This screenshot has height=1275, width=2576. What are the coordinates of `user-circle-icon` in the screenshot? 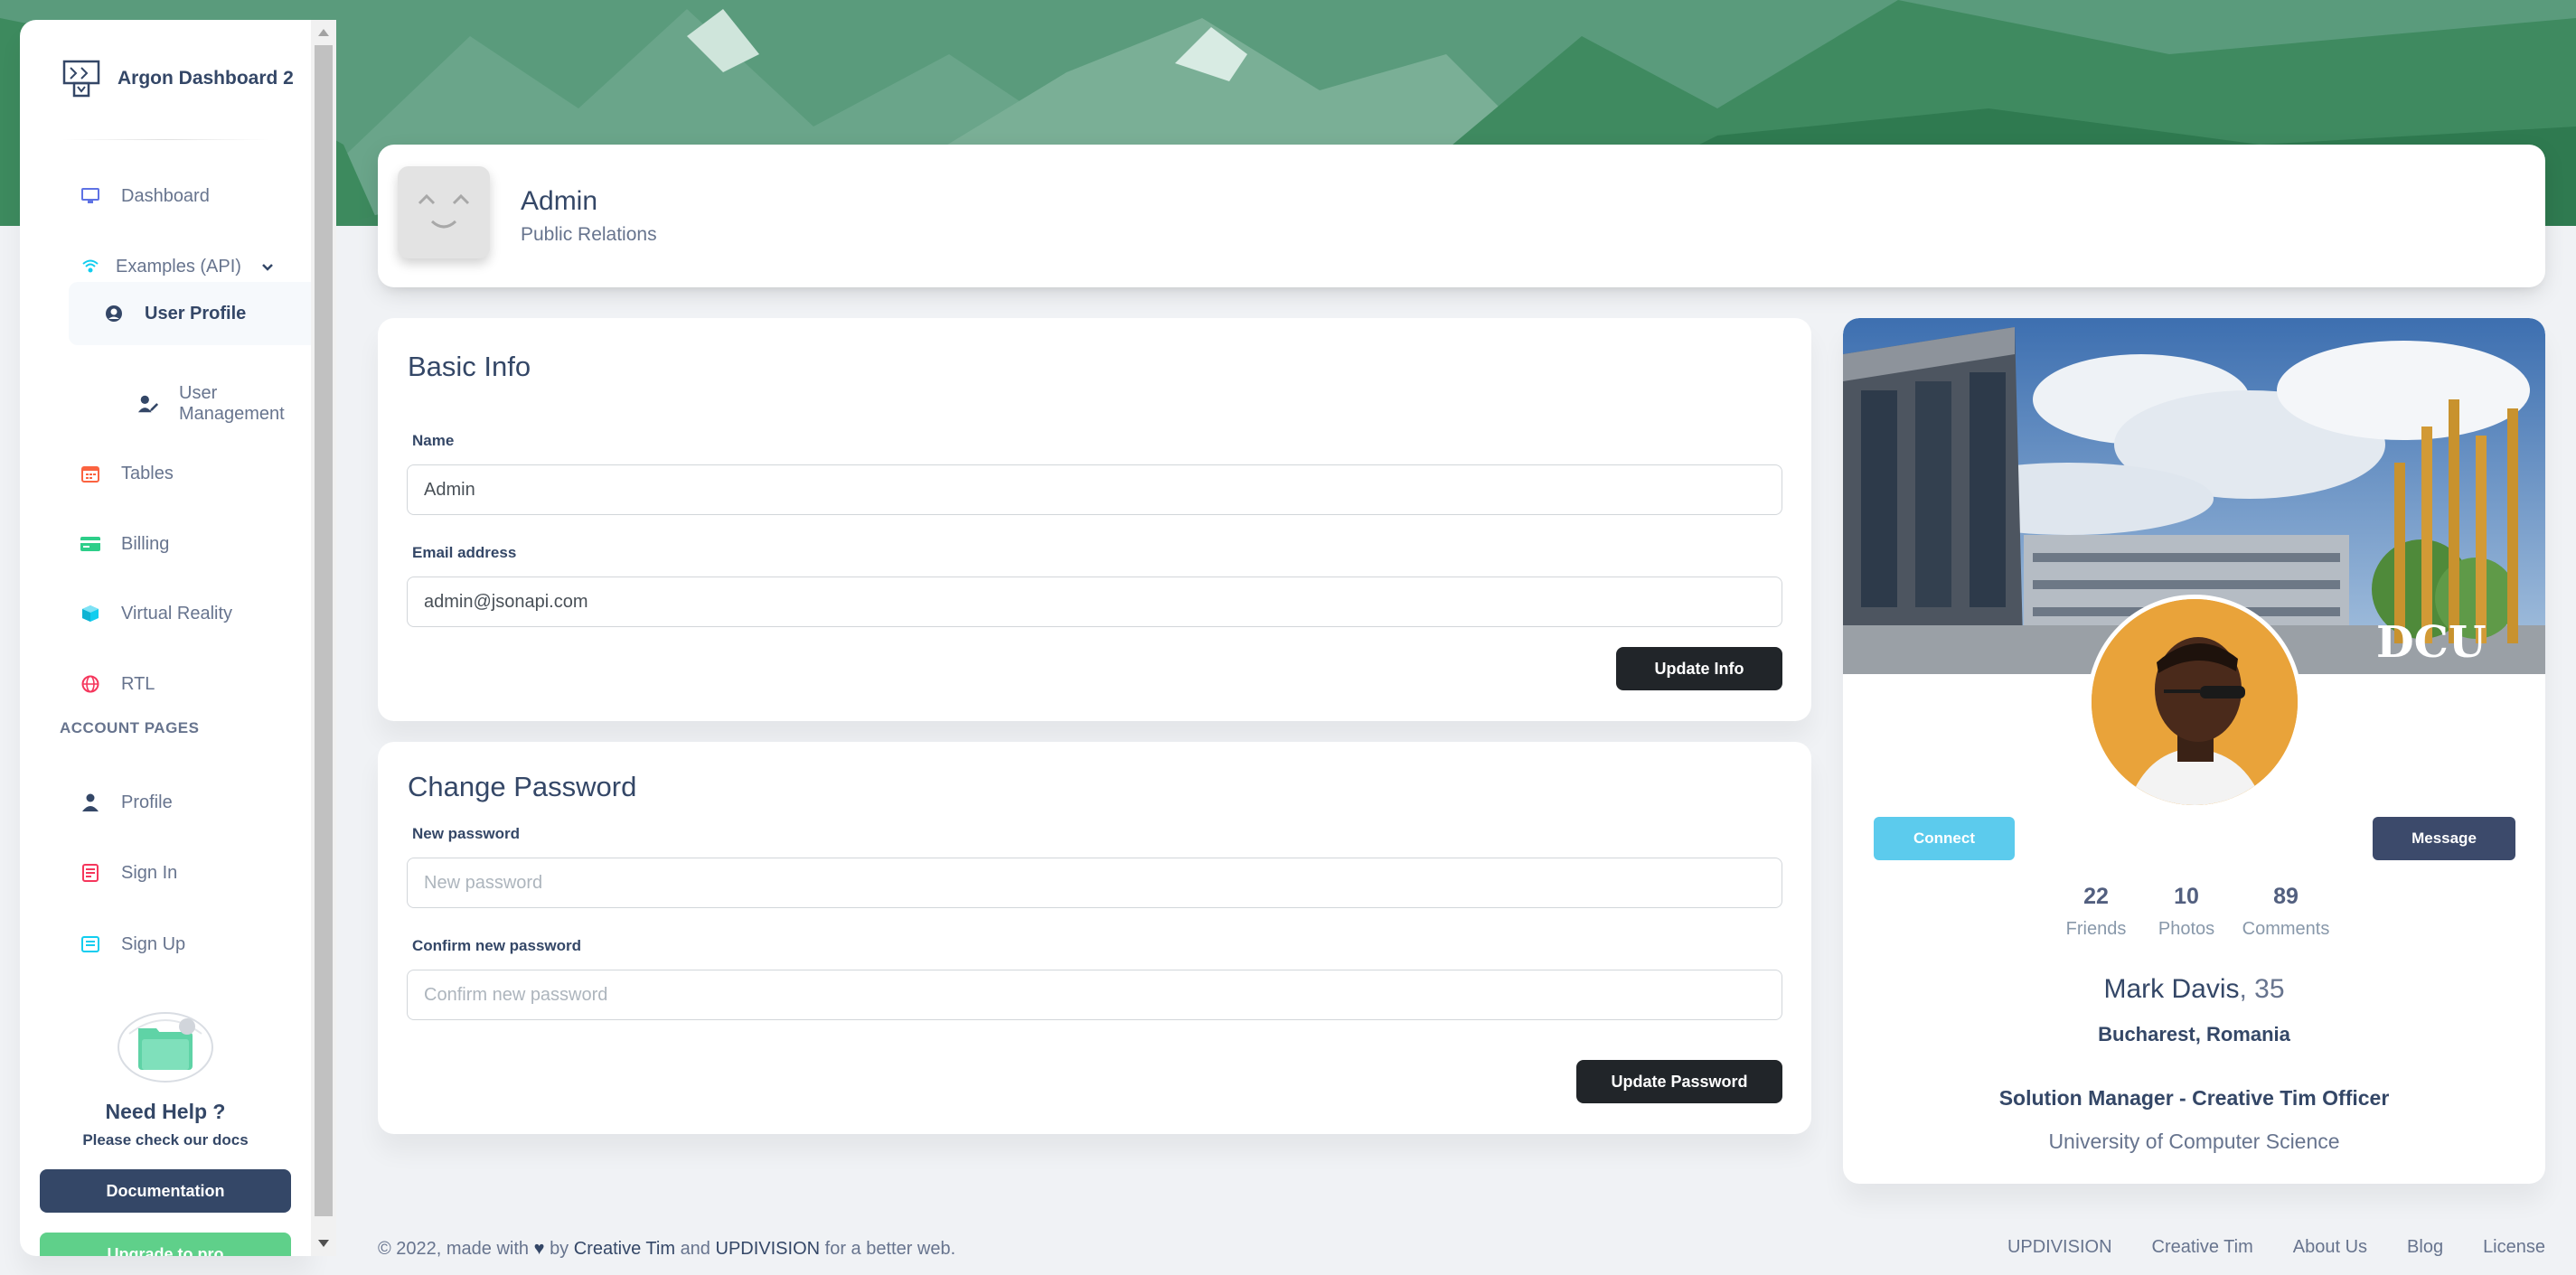 It's located at (114, 313).